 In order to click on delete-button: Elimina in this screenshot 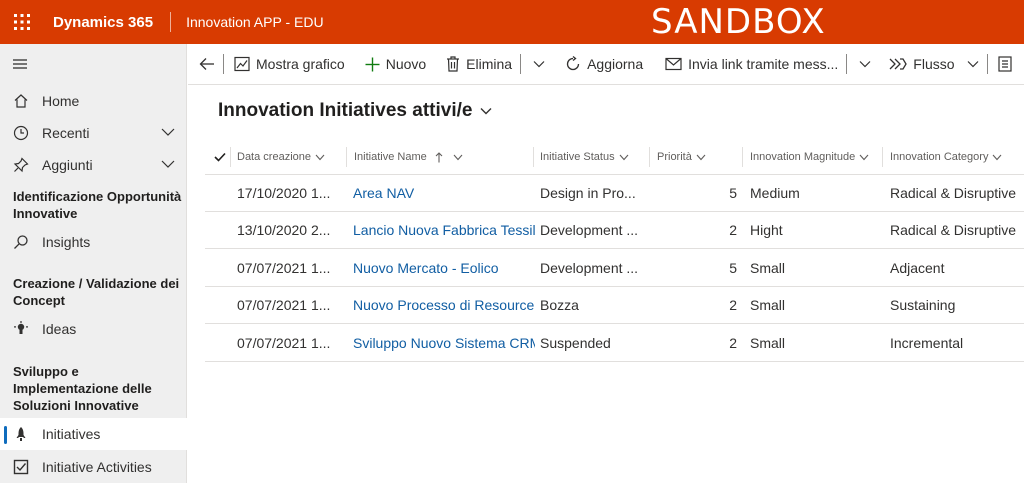, I will do `click(477, 64)`.